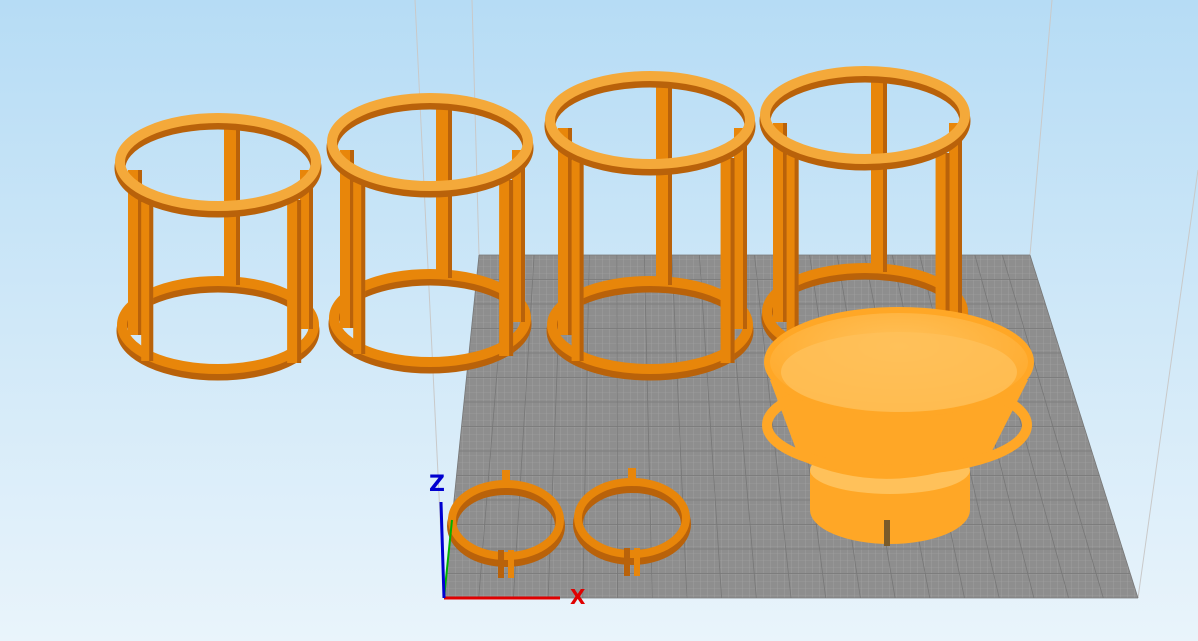  Describe the element at coordinates (887, 533) in the screenshot. I see `bowl-notch` at that location.